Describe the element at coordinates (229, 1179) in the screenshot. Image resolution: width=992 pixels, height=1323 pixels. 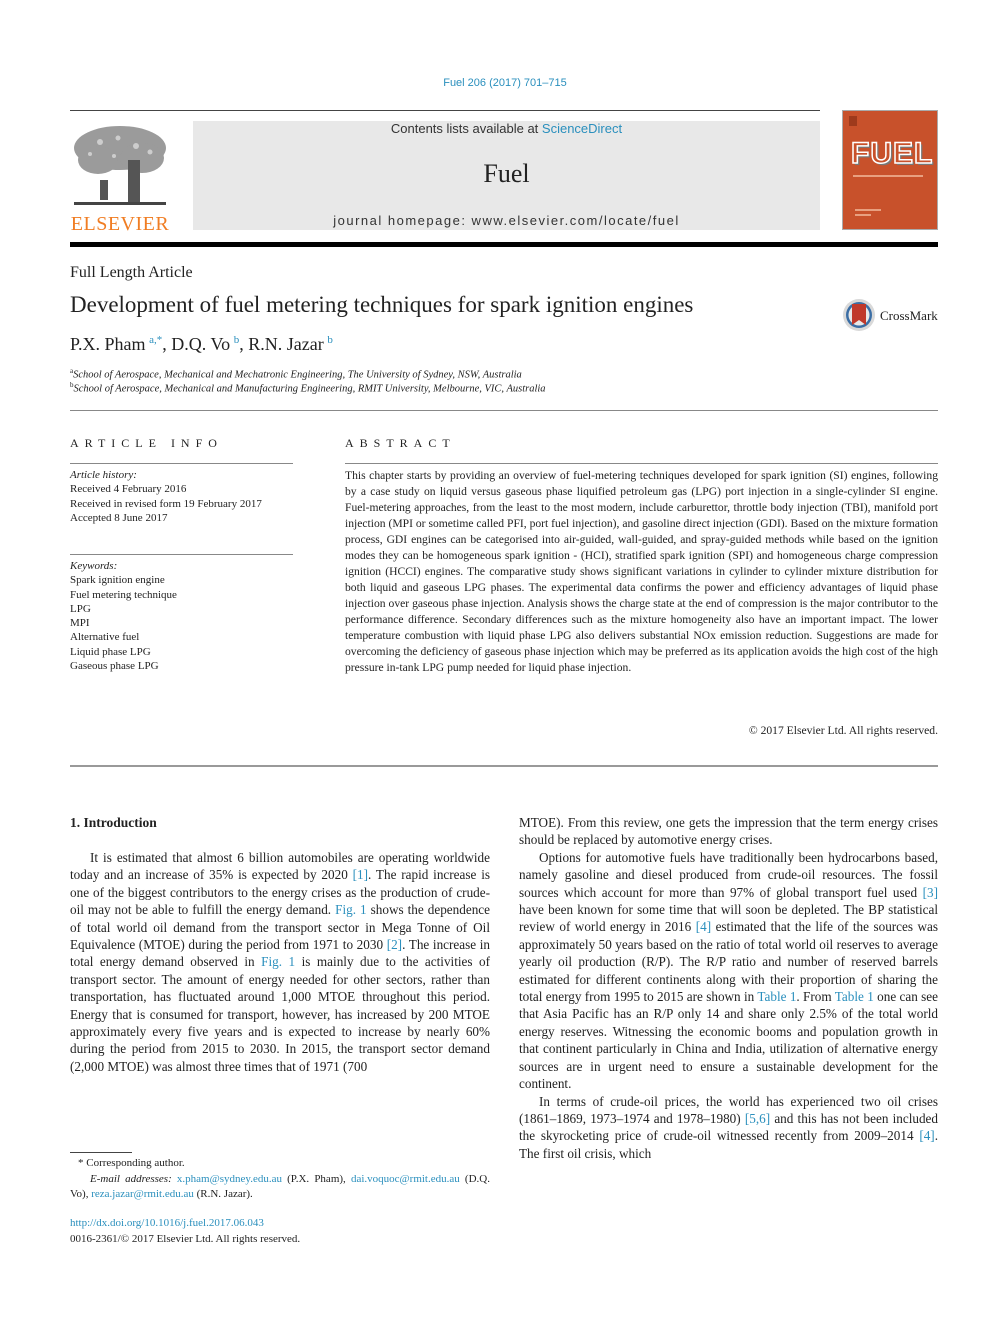
I see `email-link: x.pham@sydney.edu.au` at that location.